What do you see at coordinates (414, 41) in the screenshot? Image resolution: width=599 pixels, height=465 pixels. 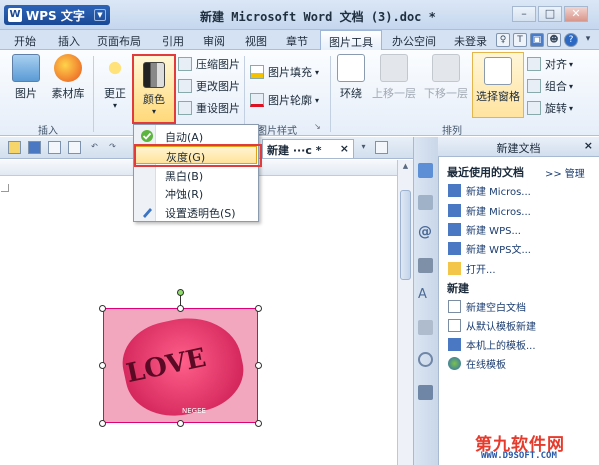 I see `tab-office-space: 办公空间` at bounding box center [414, 41].